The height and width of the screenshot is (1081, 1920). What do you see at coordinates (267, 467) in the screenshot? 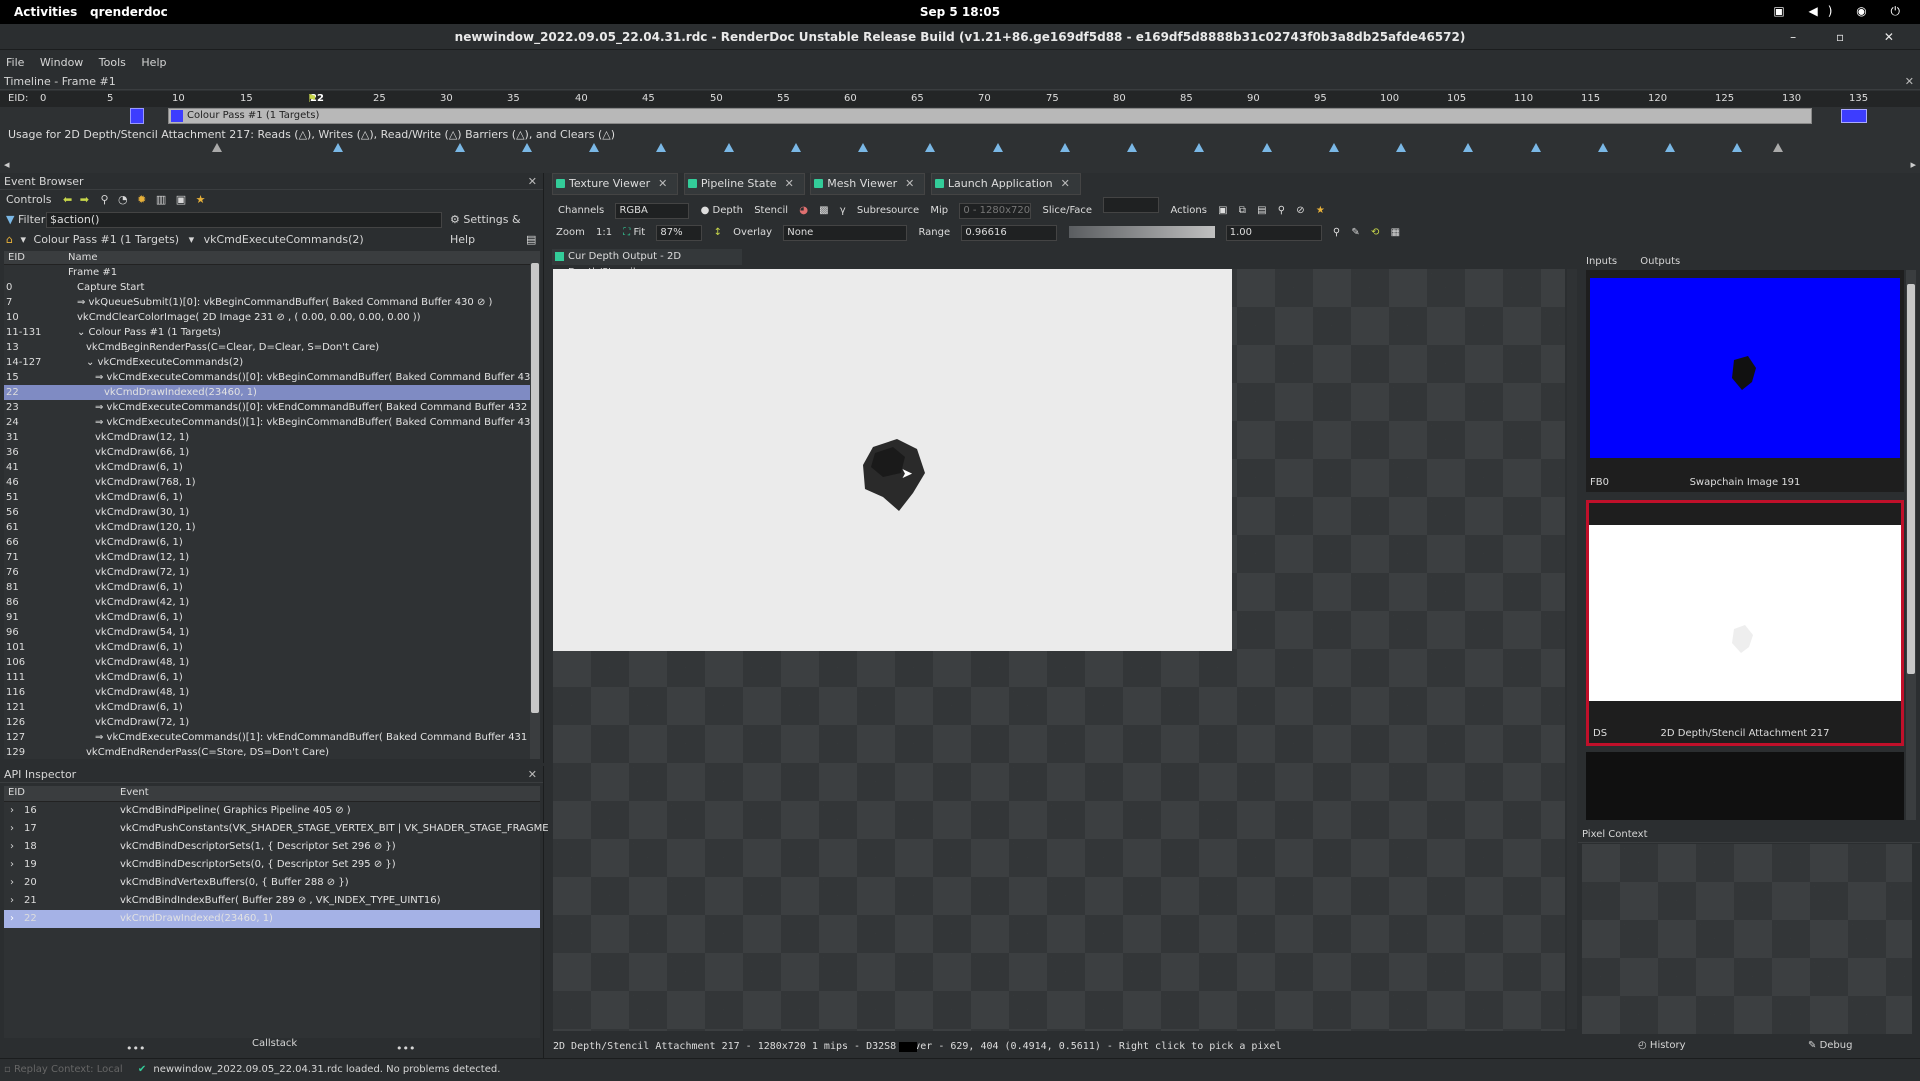
I see `event-row: 41 vkCmdDraw(6, 1)` at bounding box center [267, 467].